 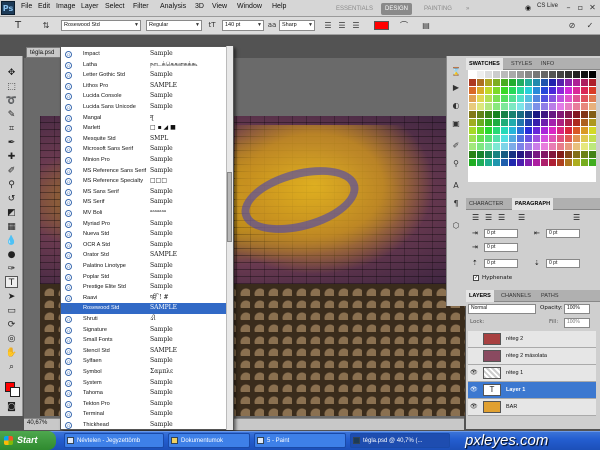 I want to click on align-left-icon: ☰, so click(x=328, y=25).